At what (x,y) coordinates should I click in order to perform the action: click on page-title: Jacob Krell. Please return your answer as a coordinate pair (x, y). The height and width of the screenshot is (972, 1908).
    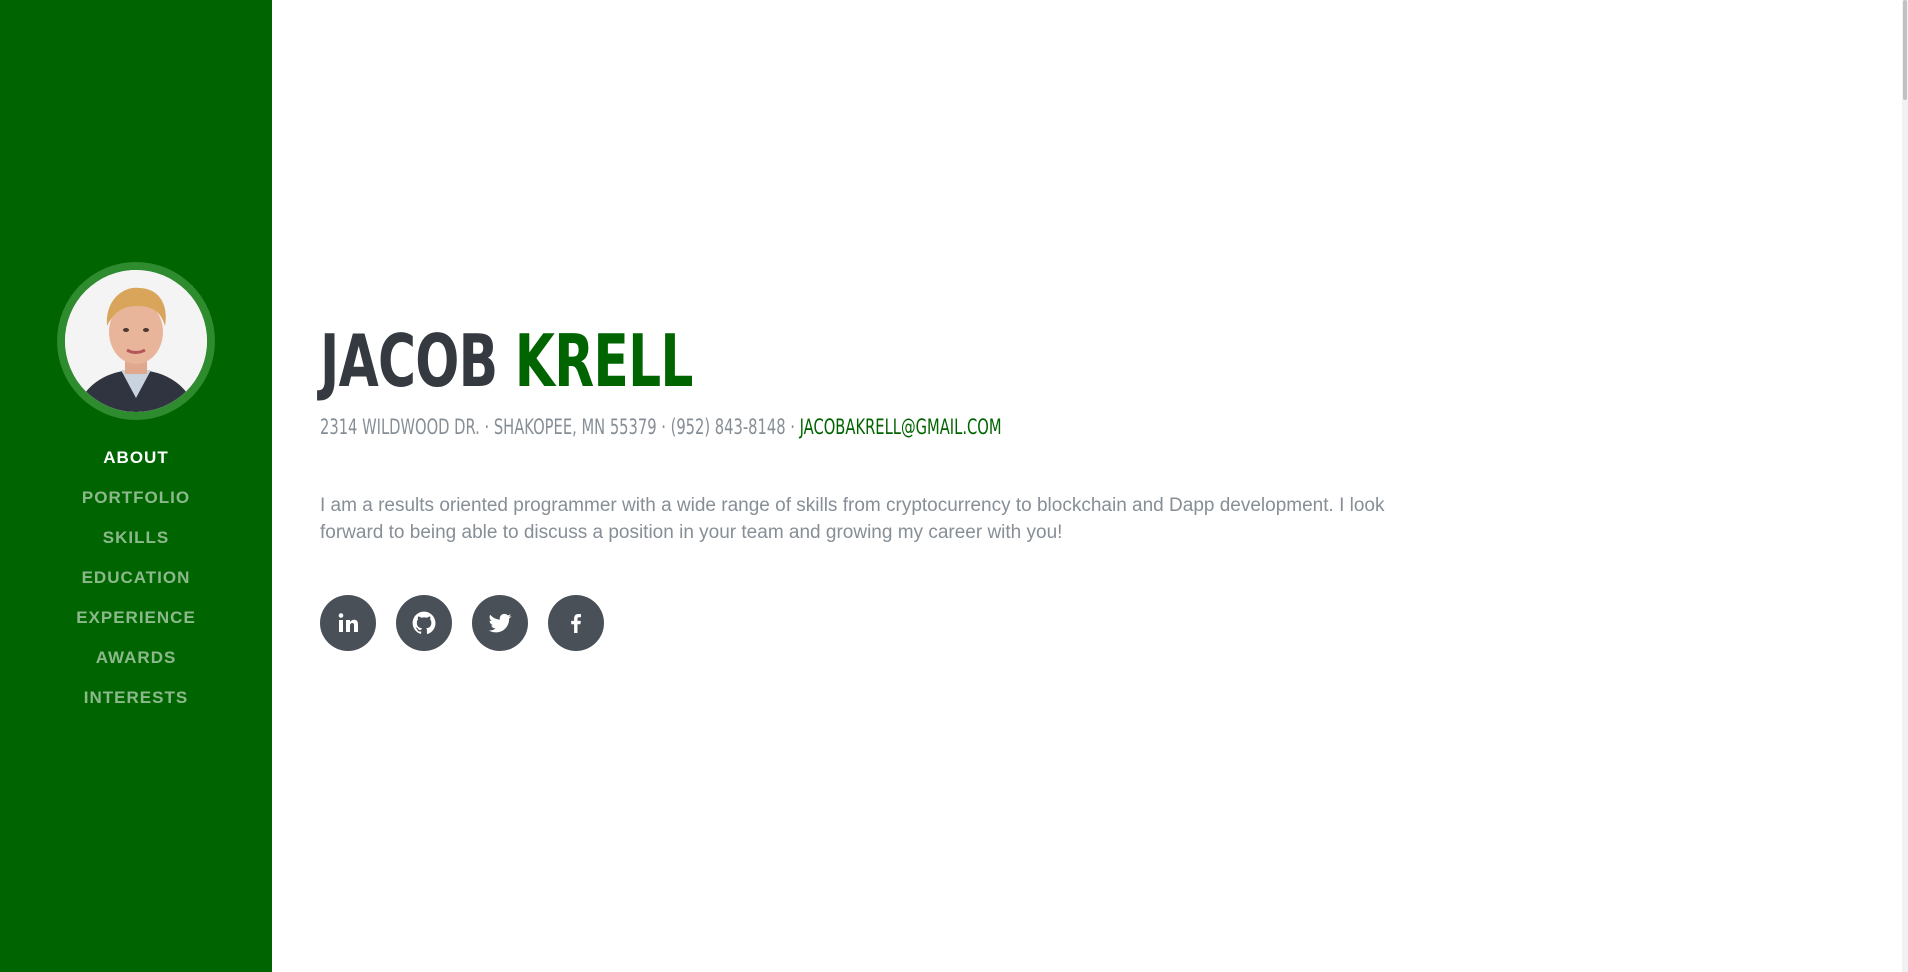
    Looking at the image, I should click on (506, 361).